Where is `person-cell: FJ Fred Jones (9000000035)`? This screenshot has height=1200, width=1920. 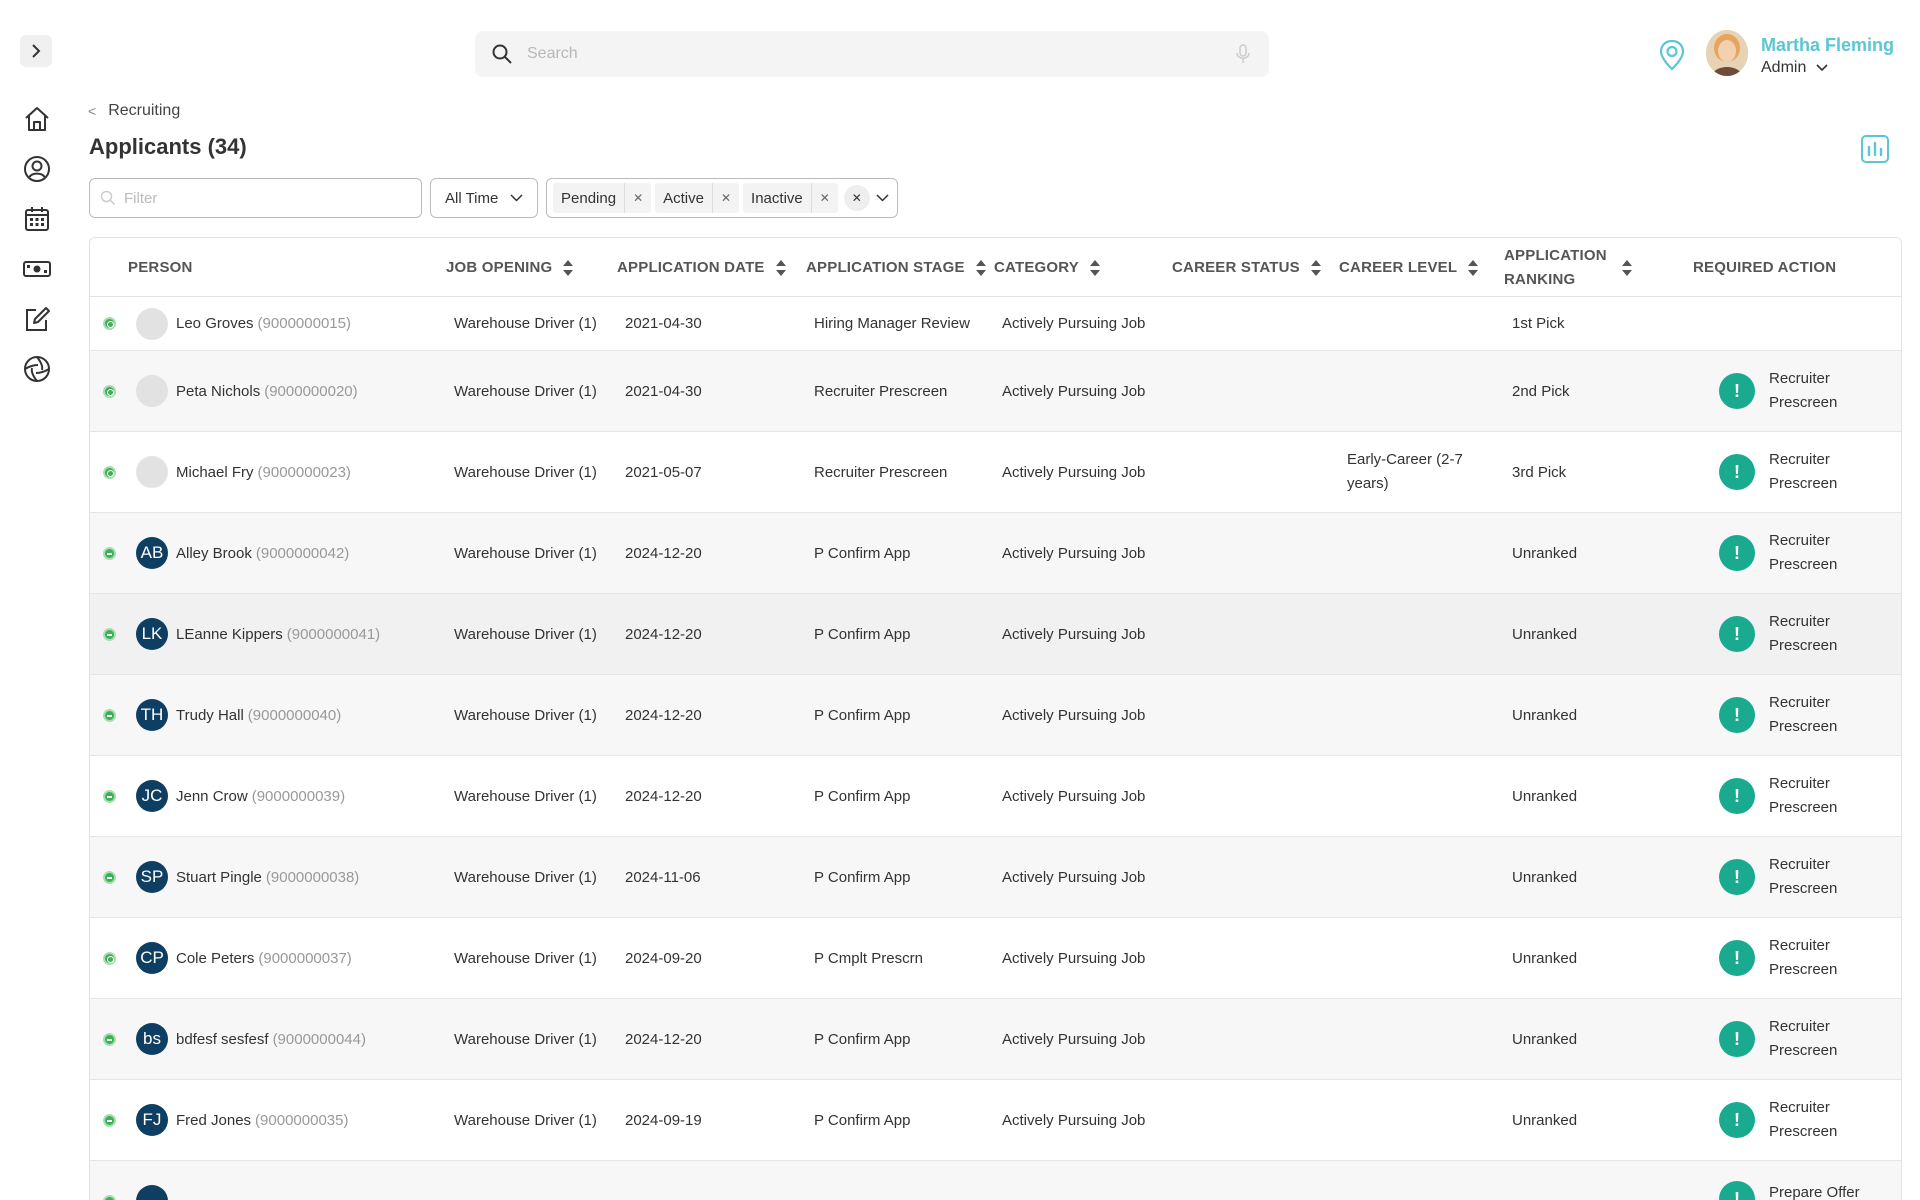 person-cell: FJ Fred Jones (9000000035) is located at coordinates (242, 1120).